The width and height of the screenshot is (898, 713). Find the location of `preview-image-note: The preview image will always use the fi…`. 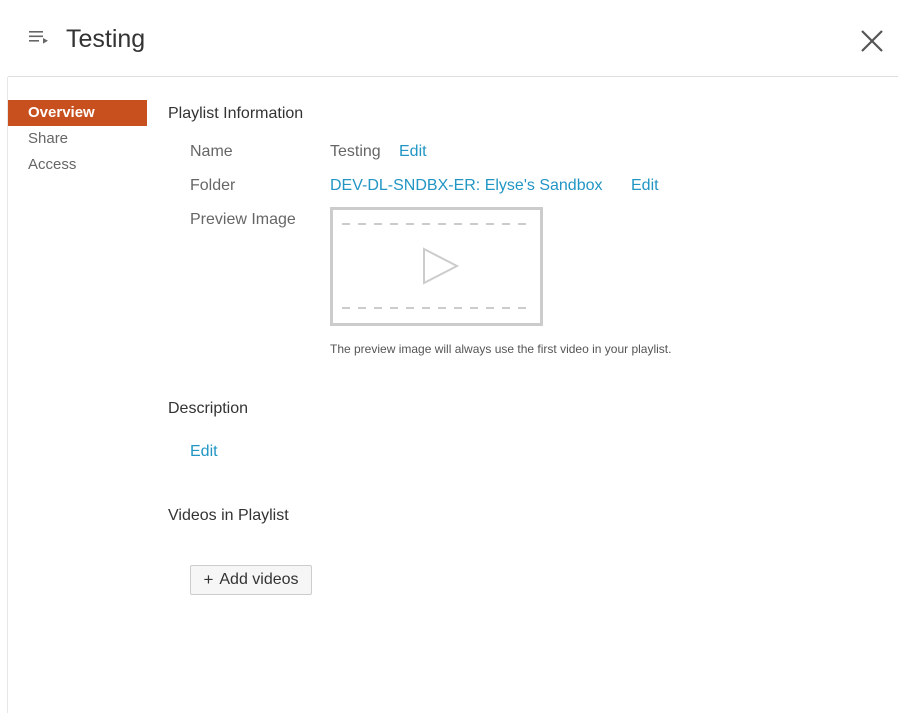

preview-image-note: The preview image will always use the fi… is located at coordinates (501, 349).